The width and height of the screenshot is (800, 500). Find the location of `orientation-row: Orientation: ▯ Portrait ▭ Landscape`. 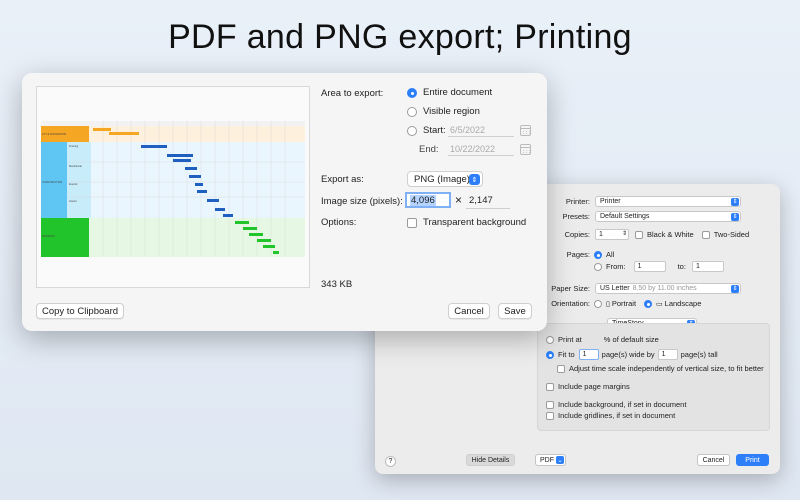

orientation-row: Orientation: ▯ Portrait ▭ Landscape is located at coordinates (623, 303).